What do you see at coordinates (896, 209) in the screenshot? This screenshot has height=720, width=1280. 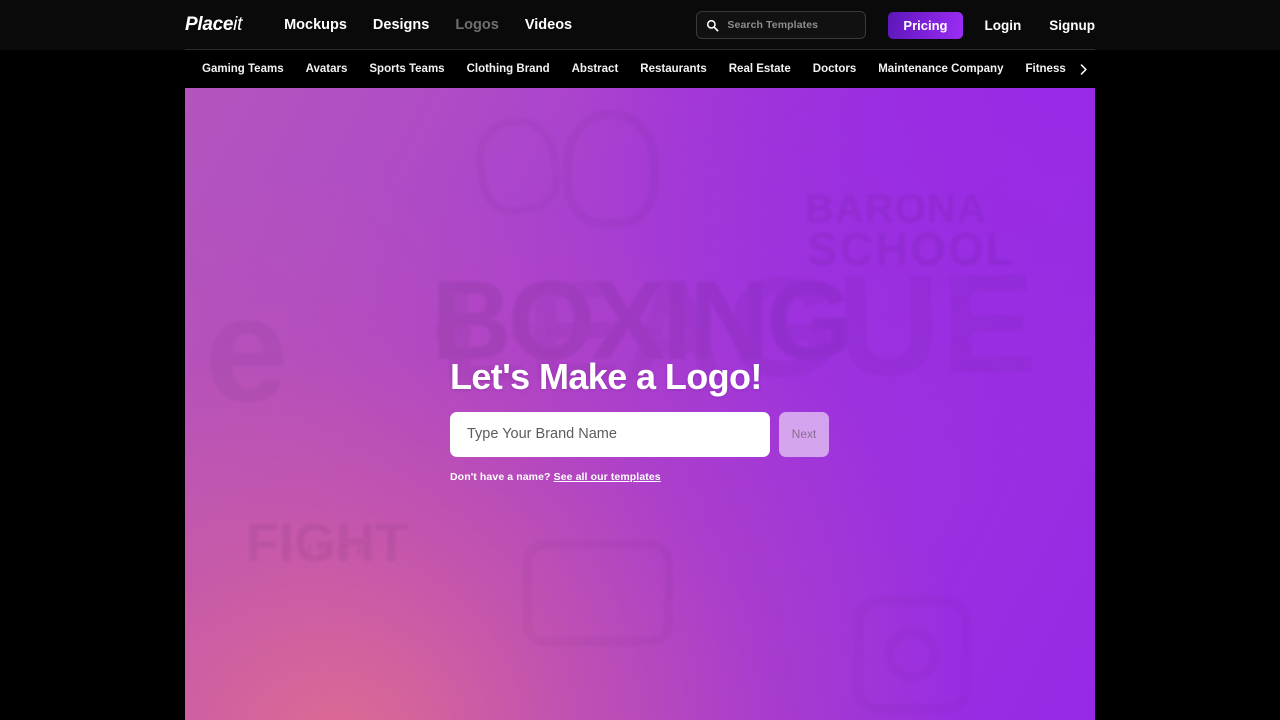 I see `art-text-barona: BARONA` at bounding box center [896, 209].